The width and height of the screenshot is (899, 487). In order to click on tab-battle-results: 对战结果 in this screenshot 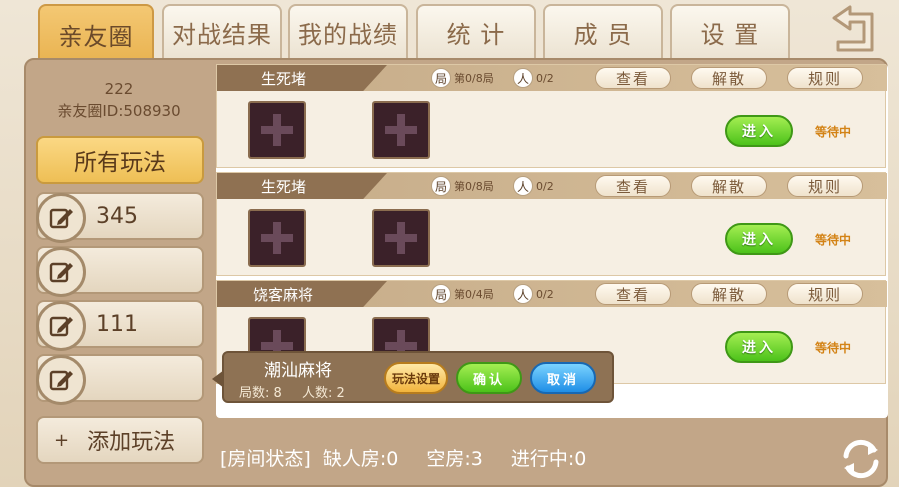, I will do `click(222, 31)`.